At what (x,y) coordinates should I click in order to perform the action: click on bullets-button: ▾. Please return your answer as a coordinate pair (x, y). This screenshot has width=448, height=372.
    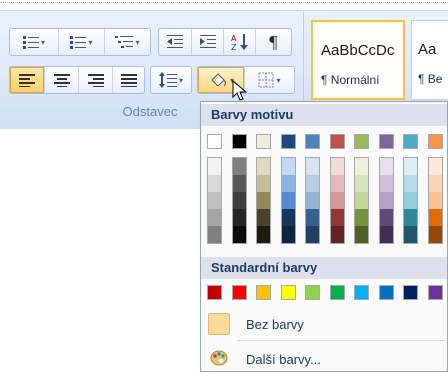
    Looking at the image, I should click on (34, 42).